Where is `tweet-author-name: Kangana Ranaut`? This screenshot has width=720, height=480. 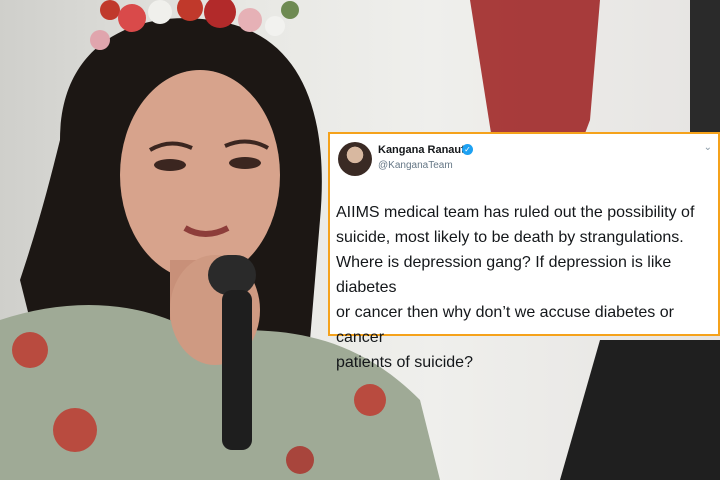 tweet-author-name: Kangana Ranaut is located at coordinates (421, 150).